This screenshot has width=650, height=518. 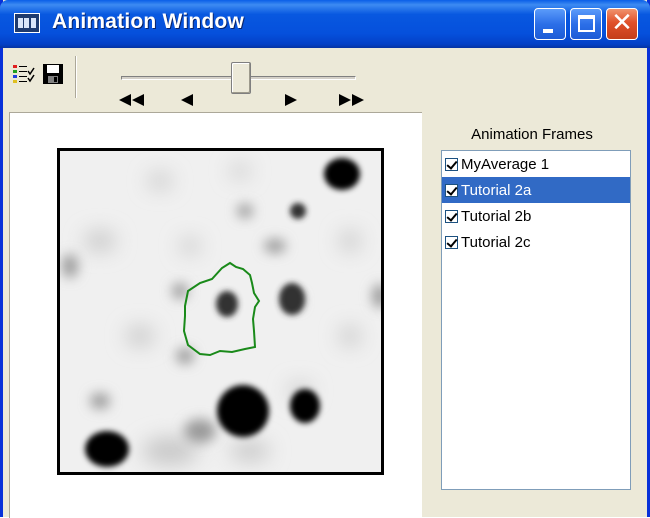 I want to click on first-frame-icon, so click(x=131, y=100).